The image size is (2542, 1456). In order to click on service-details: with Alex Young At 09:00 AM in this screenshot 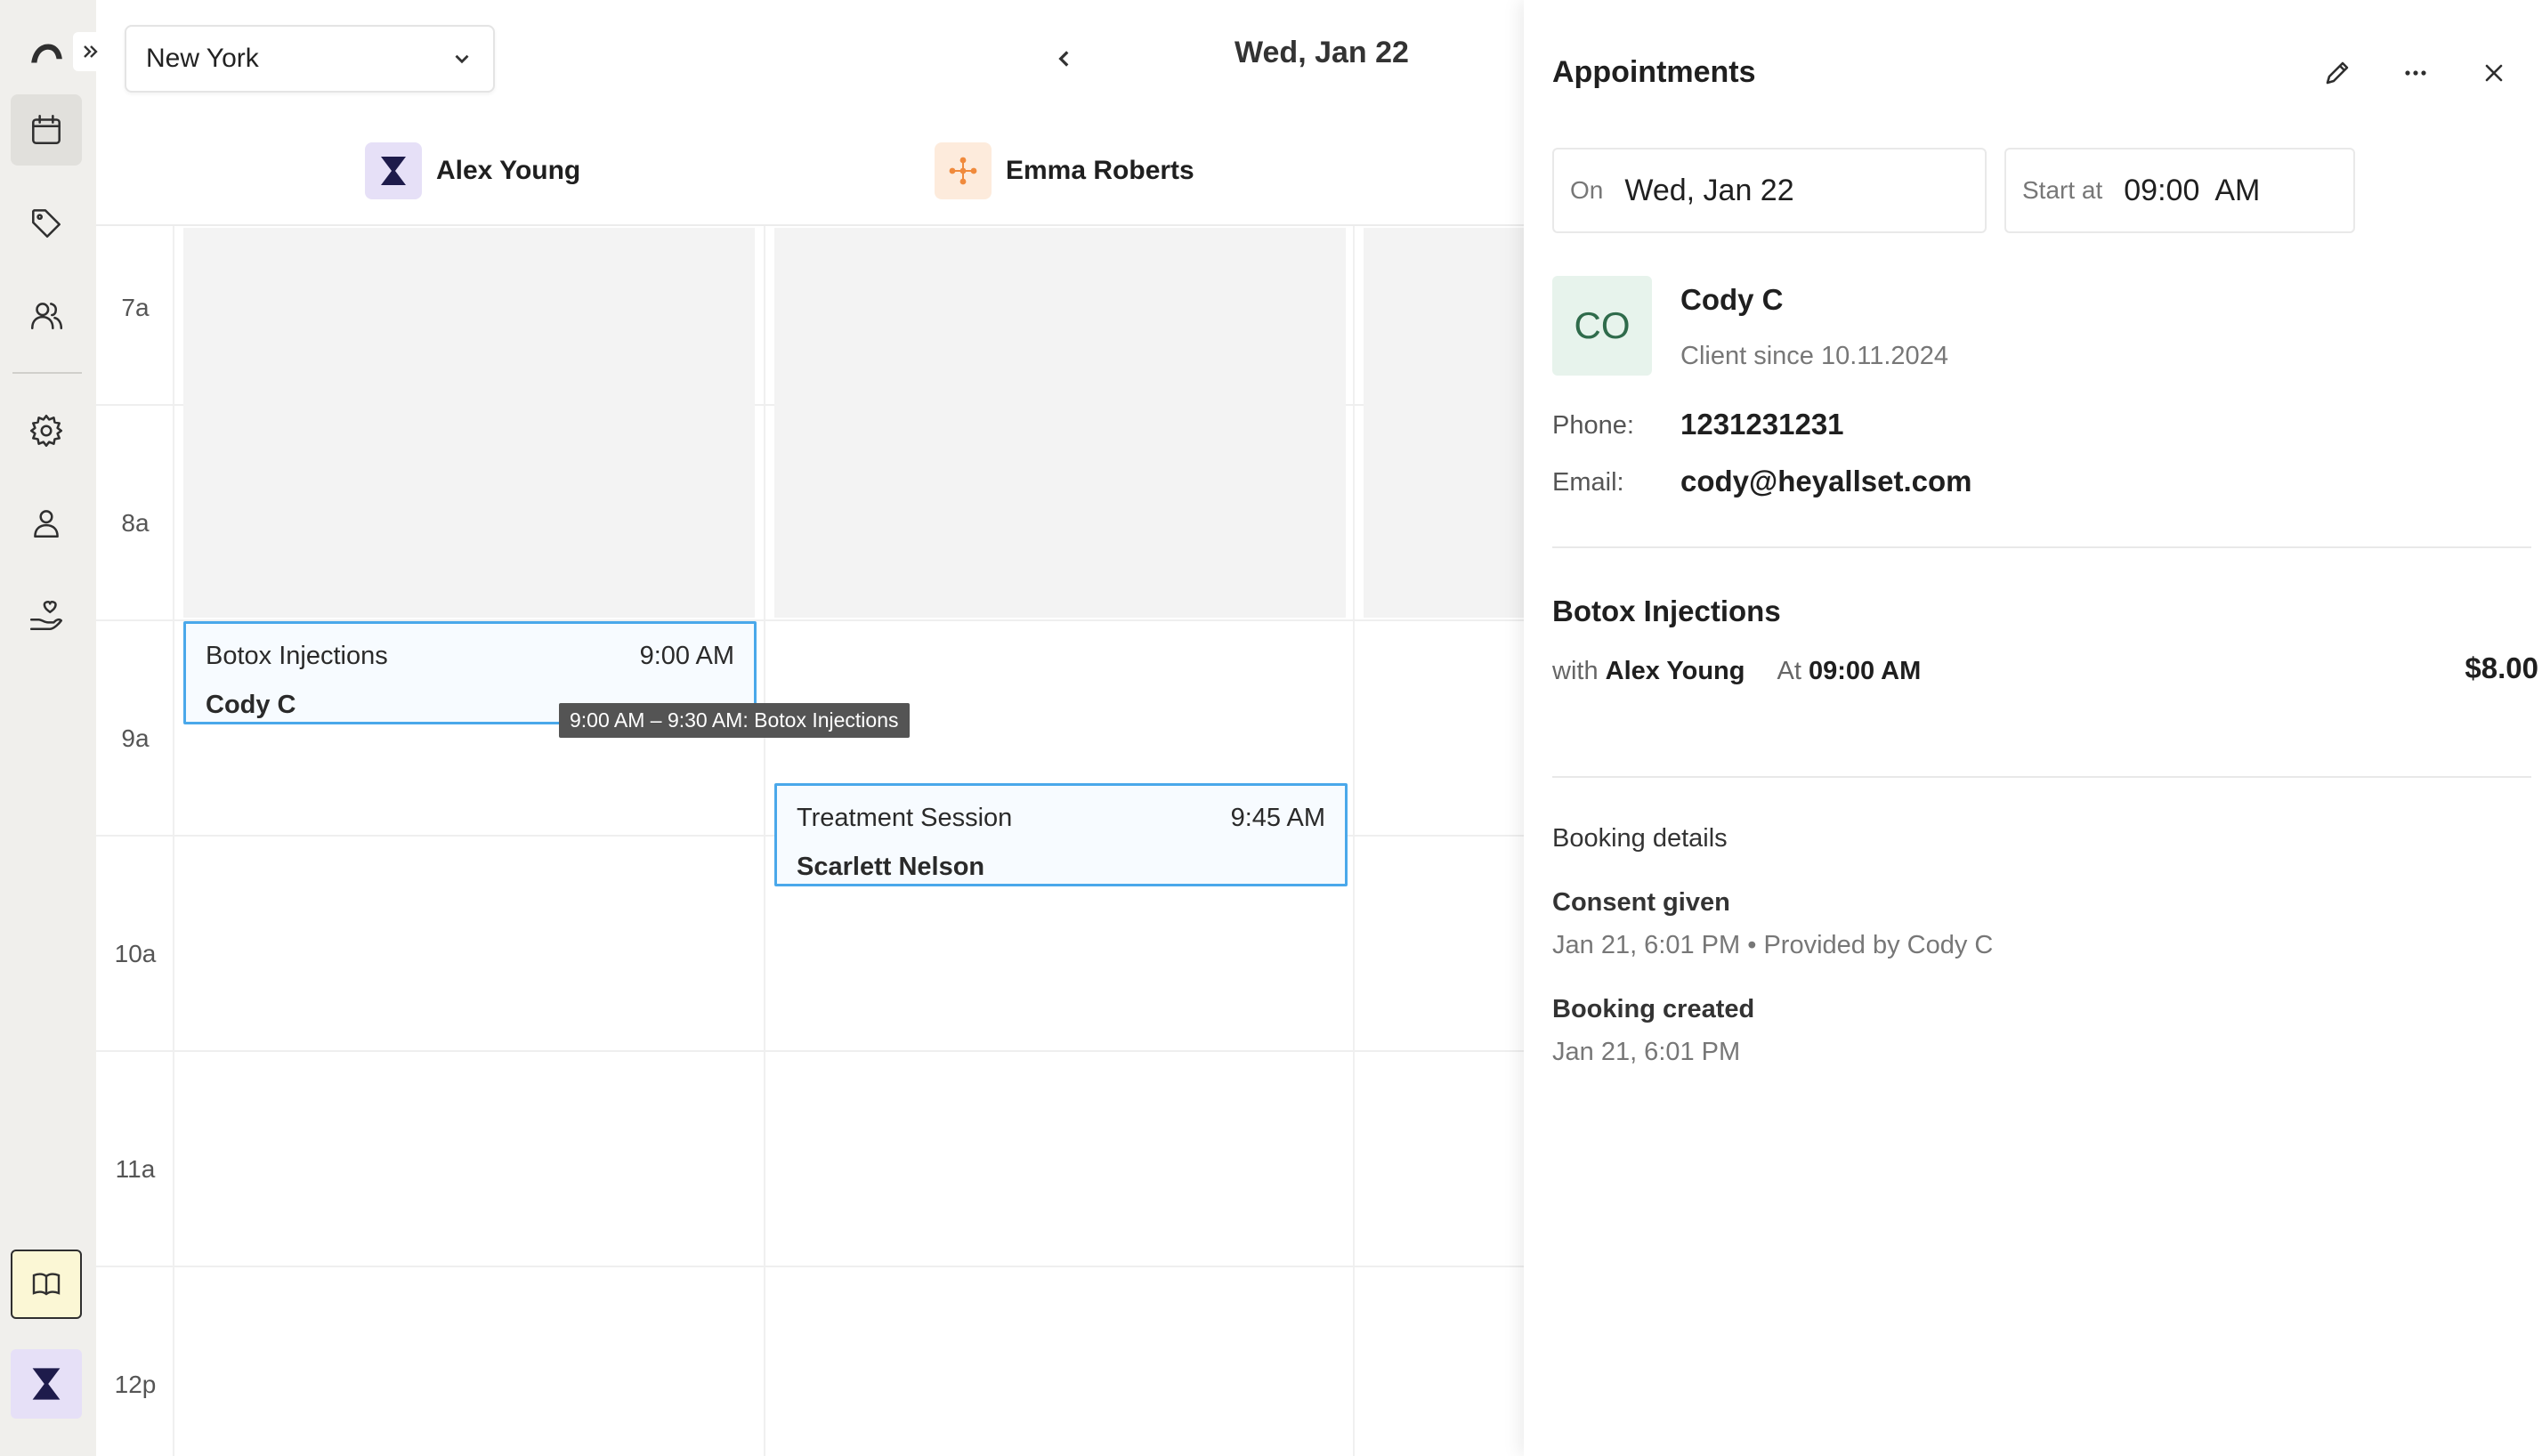, I will do `click(1736, 671)`.